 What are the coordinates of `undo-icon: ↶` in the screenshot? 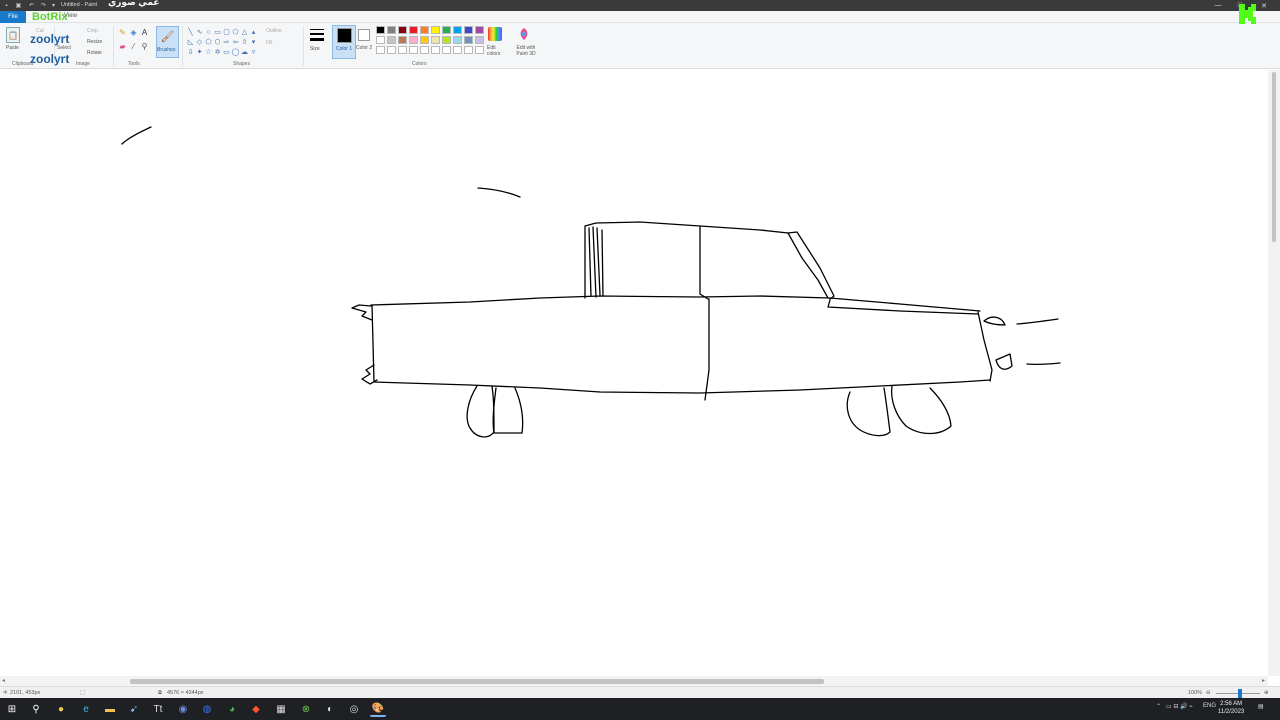 It's located at (31, 5).